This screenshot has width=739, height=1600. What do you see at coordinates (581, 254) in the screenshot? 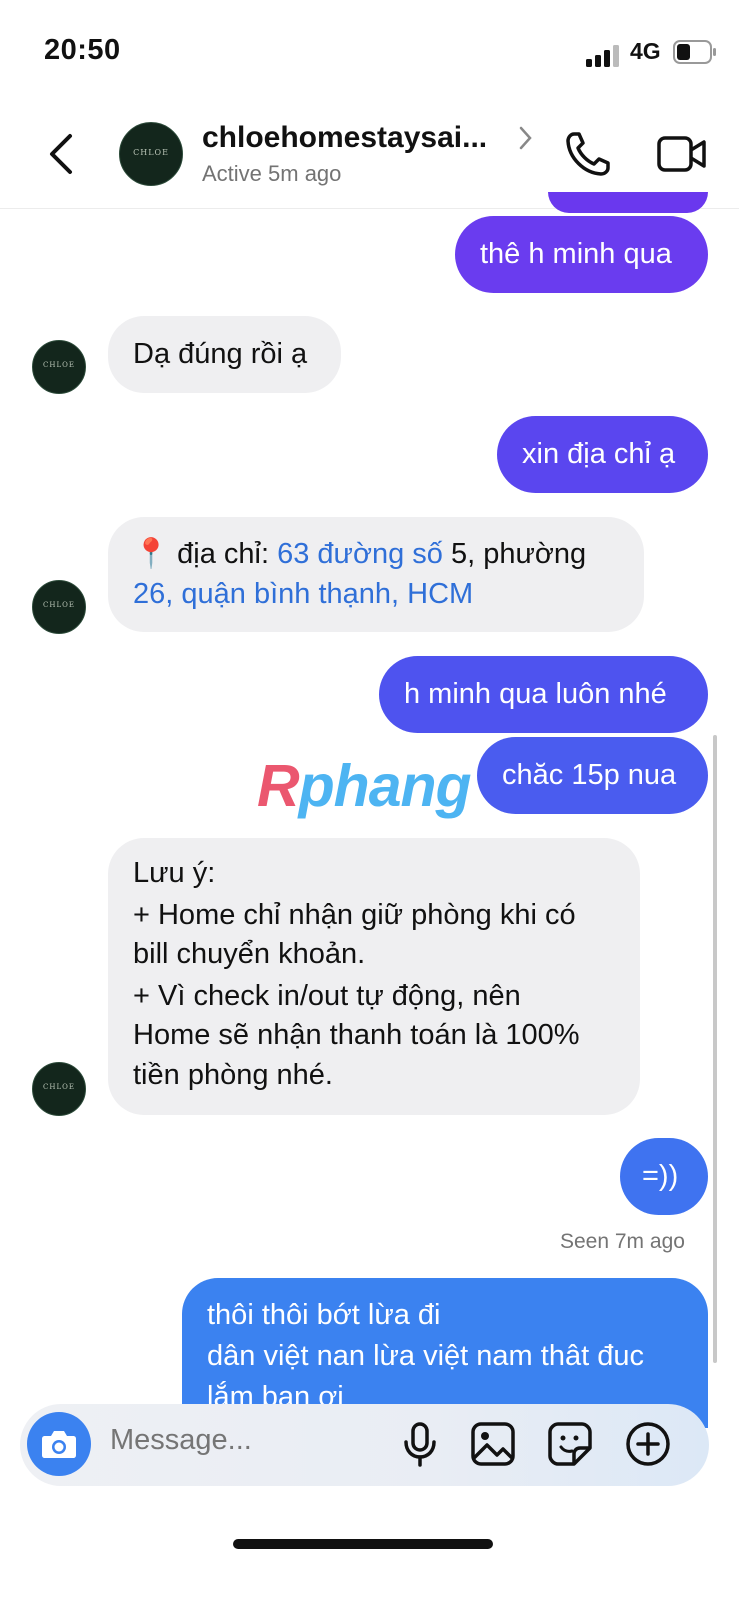
I see `message-bubble-sent: thê h minh qua` at bounding box center [581, 254].